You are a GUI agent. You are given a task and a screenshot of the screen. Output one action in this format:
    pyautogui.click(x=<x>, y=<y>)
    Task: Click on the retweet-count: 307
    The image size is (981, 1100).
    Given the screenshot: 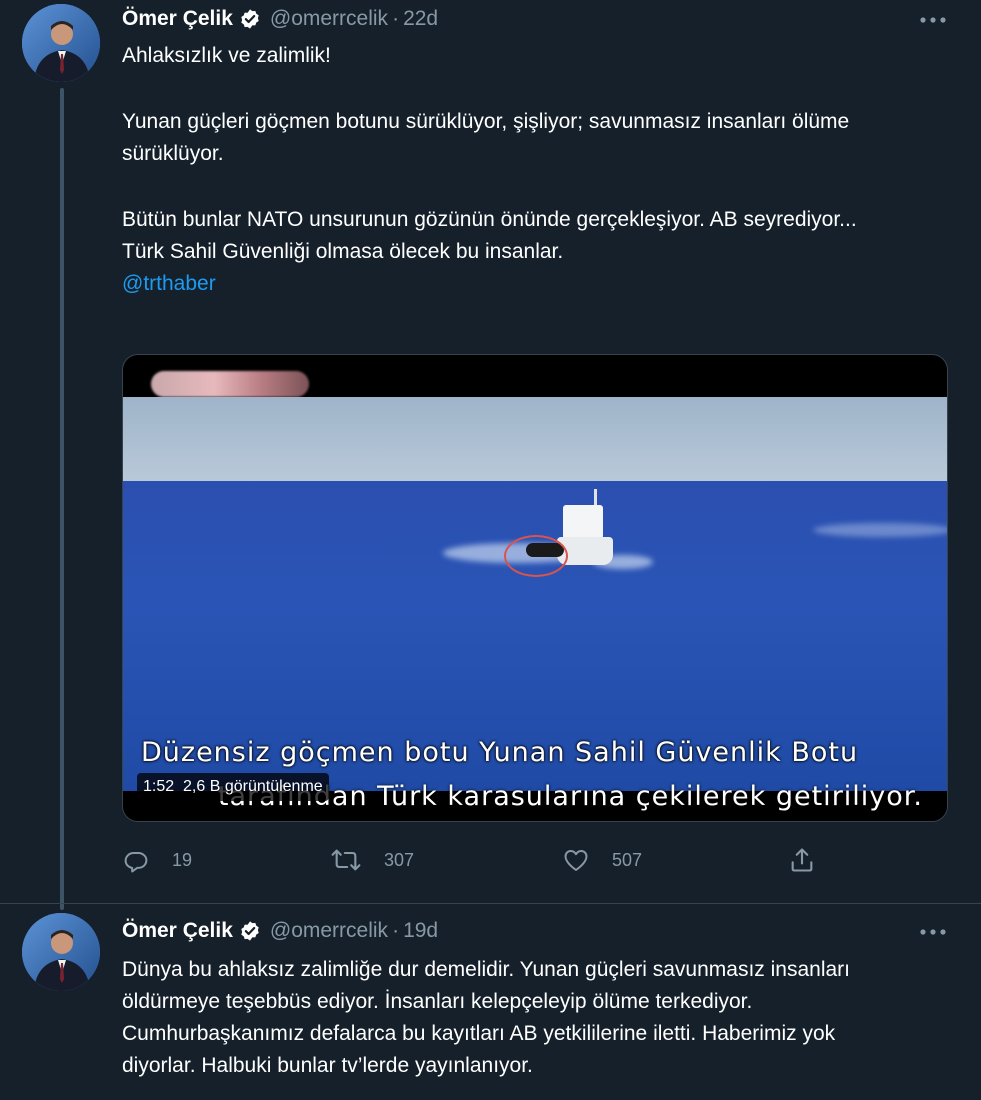 What is the action you would take?
    pyautogui.click(x=399, y=859)
    